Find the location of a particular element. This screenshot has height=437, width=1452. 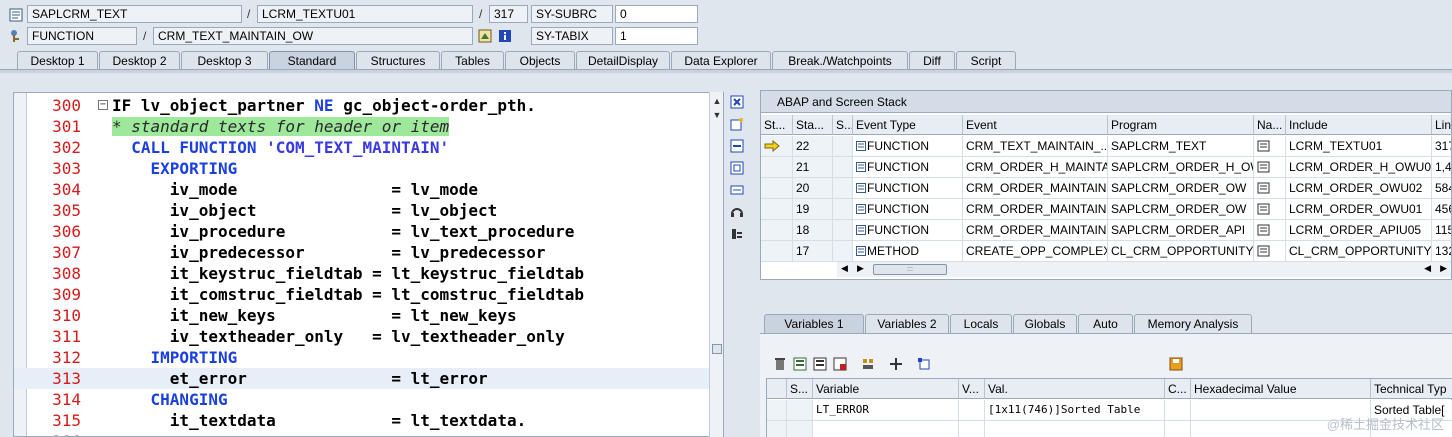

tab-memory-analysis: Memory Analysis is located at coordinates (1193, 324).